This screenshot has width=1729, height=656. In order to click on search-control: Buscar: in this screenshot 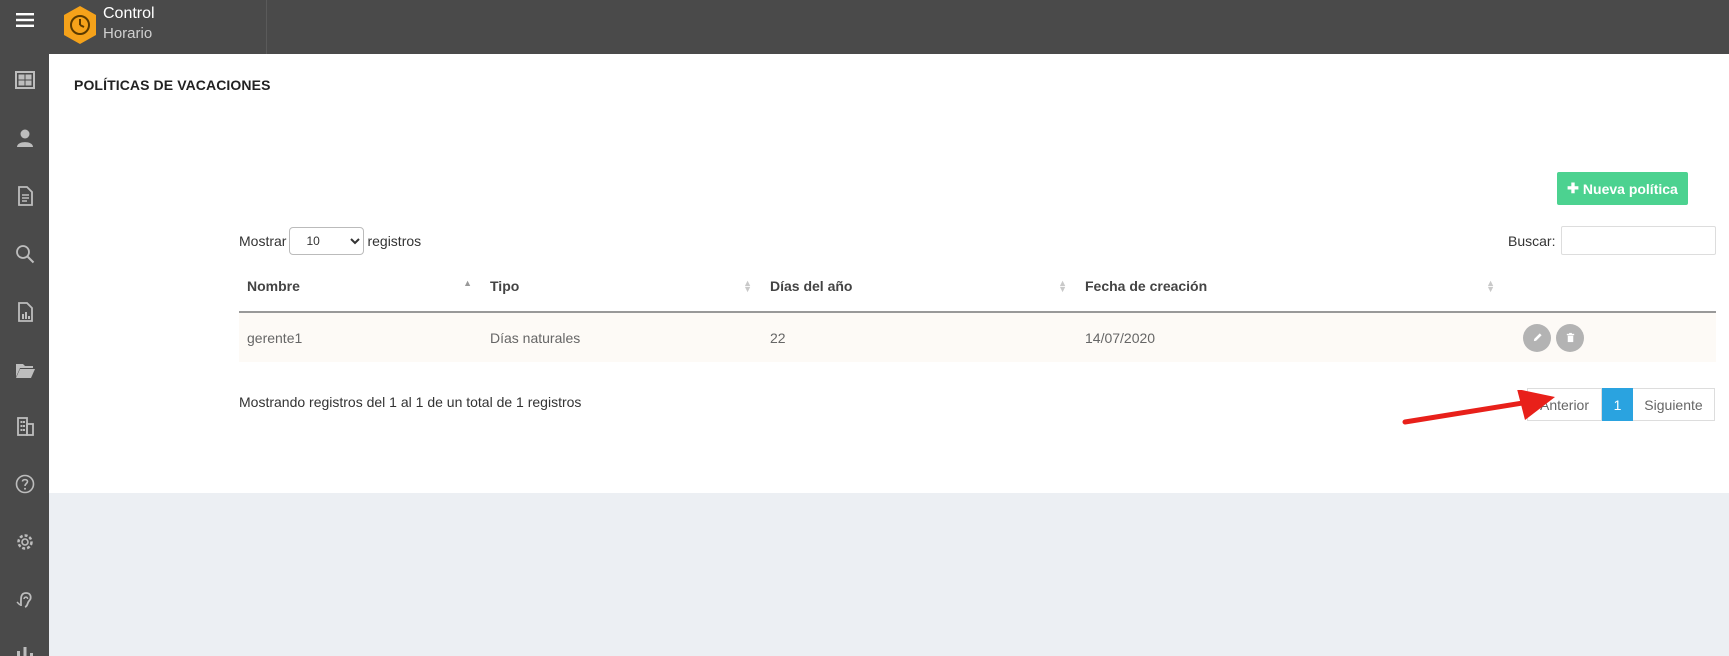, I will do `click(1612, 240)`.